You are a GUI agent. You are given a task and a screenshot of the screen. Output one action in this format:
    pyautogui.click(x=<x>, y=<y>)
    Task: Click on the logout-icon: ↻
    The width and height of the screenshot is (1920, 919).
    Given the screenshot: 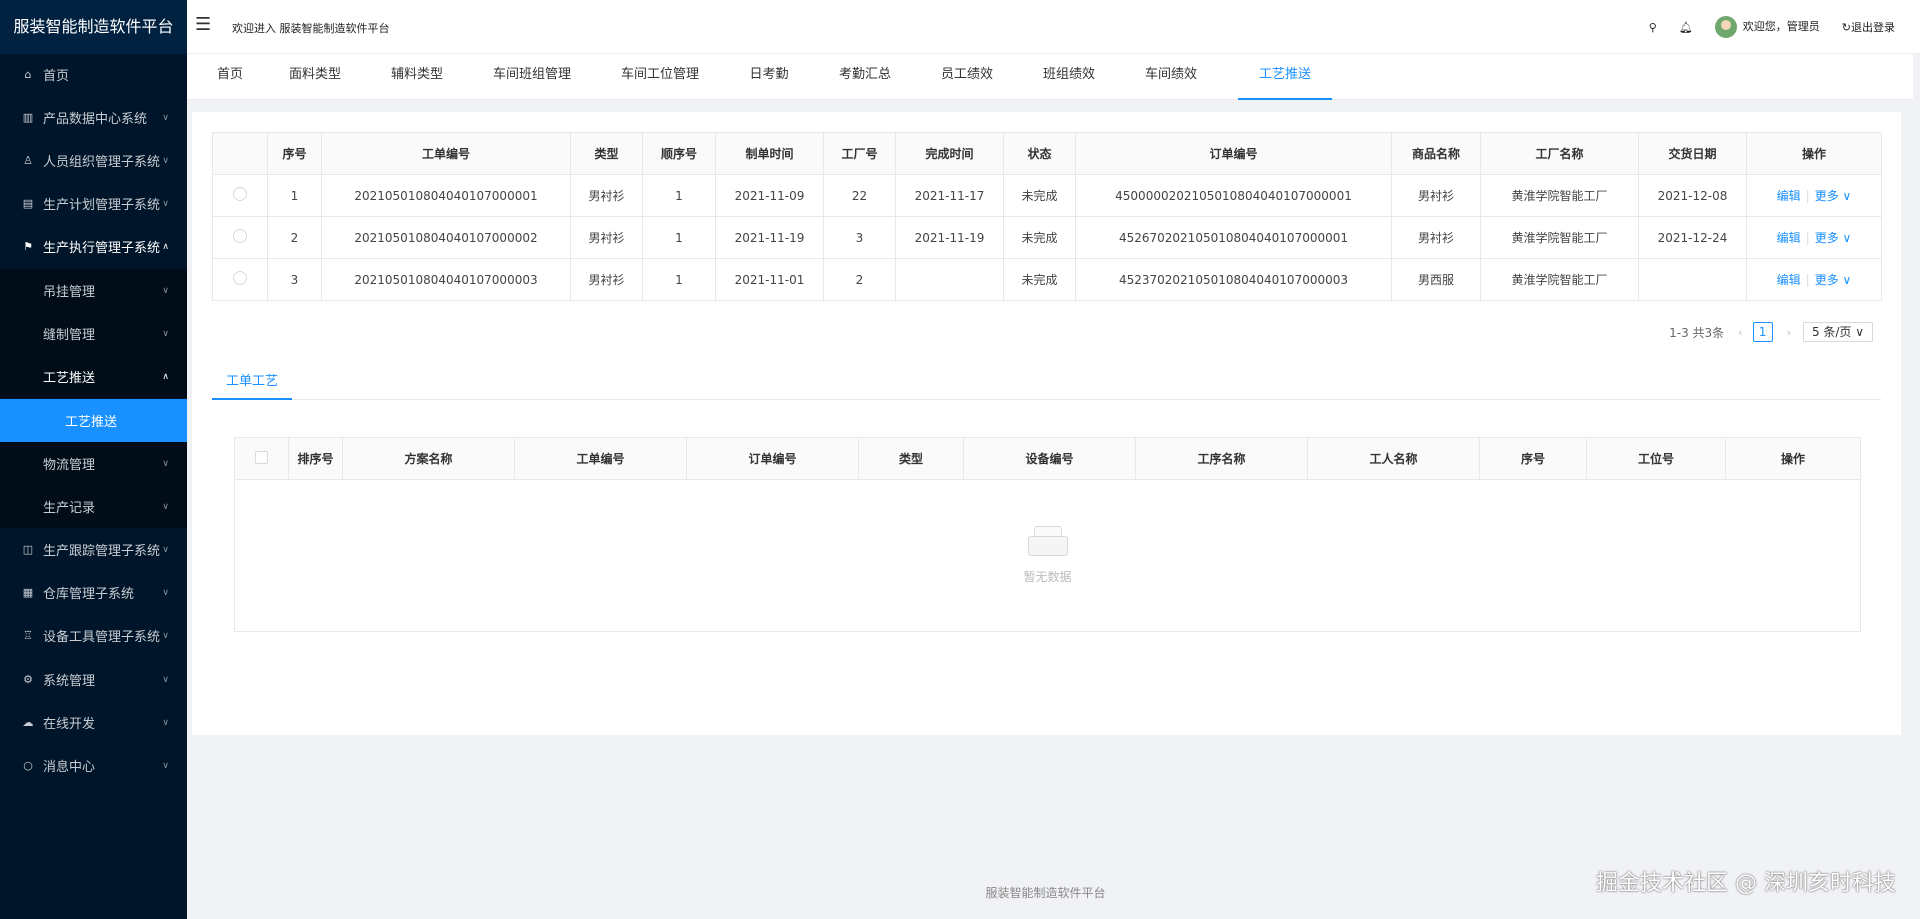 What is the action you would take?
    pyautogui.click(x=1846, y=27)
    